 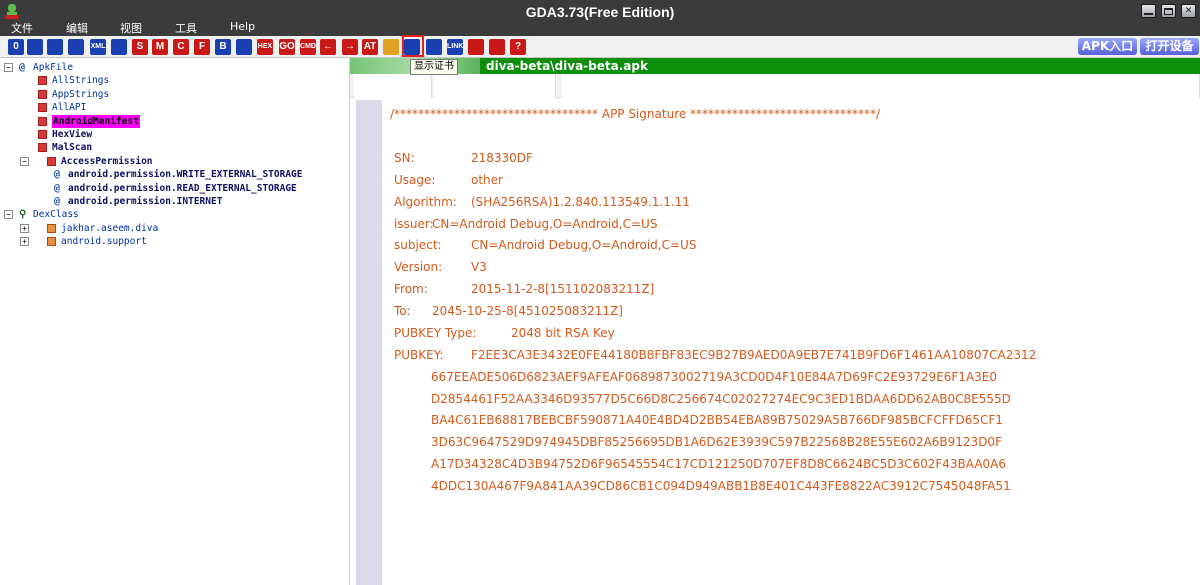 I want to click on minimize-button, so click(x=1148, y=11).